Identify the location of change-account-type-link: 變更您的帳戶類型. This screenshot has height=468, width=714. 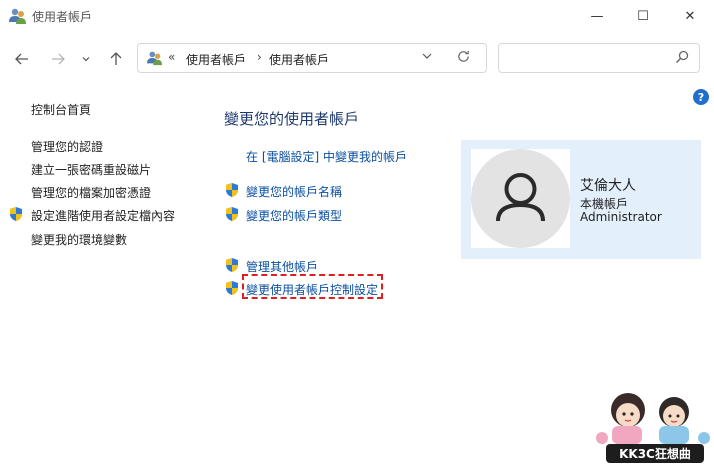
(294, 215).